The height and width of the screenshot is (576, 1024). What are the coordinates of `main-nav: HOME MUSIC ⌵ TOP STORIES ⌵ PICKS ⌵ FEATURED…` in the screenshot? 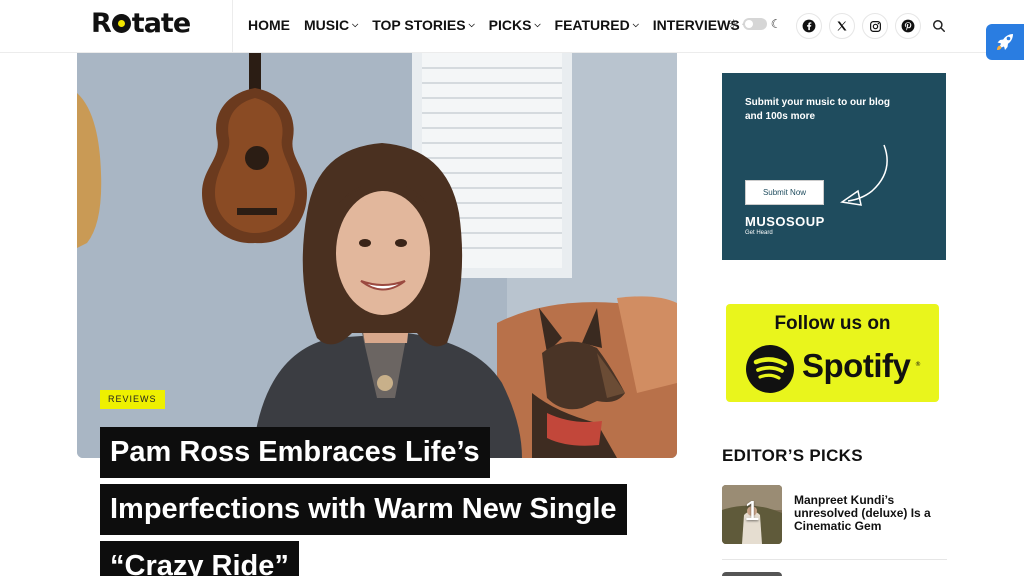 It's located at (505, 25).